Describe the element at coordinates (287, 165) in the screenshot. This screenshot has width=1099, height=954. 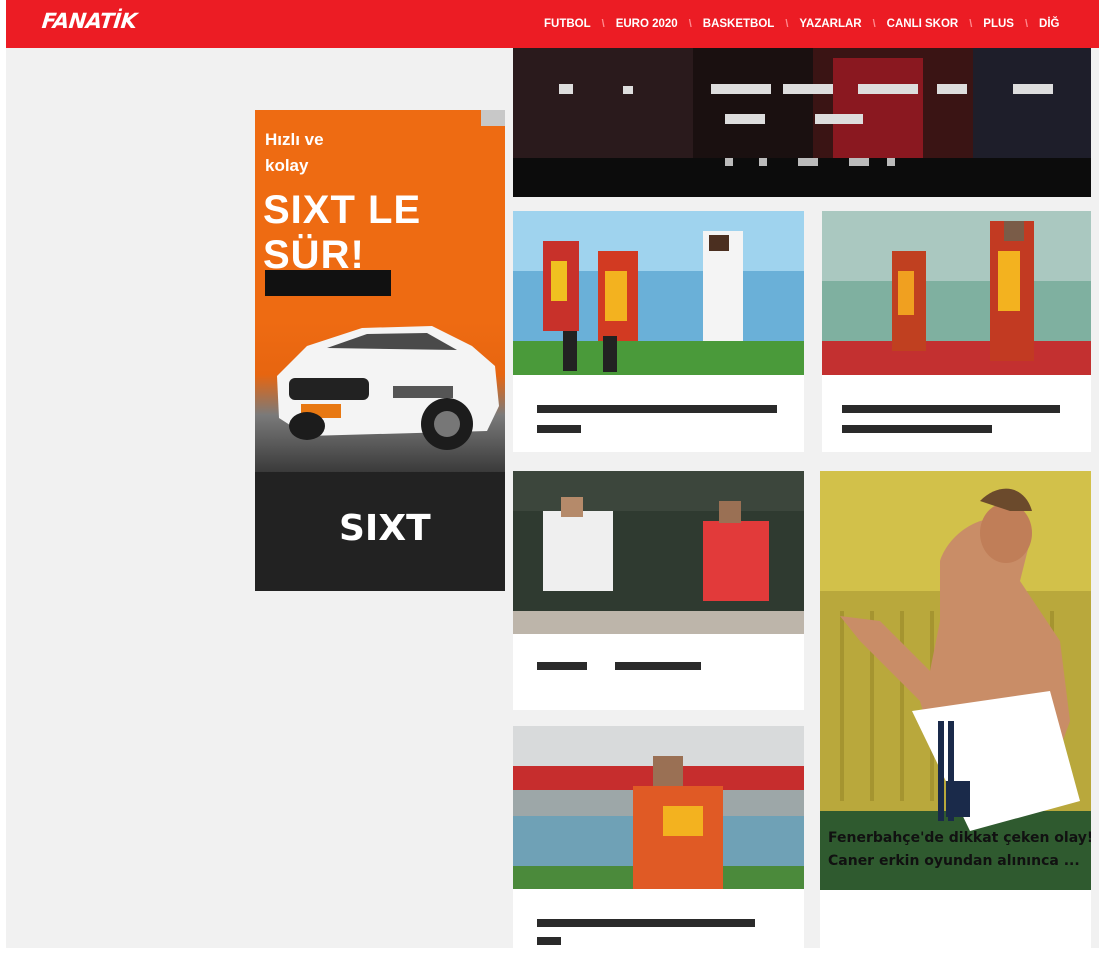
I see `ad-text-line2: kolay` at that location.